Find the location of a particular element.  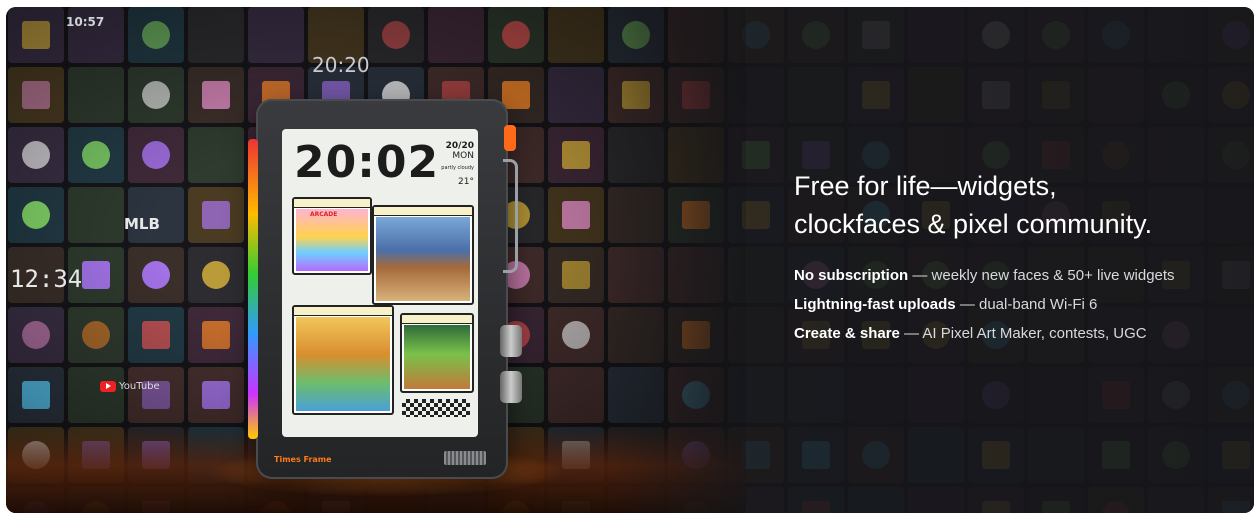

portrait-widget is located at coordinates (437, 353).